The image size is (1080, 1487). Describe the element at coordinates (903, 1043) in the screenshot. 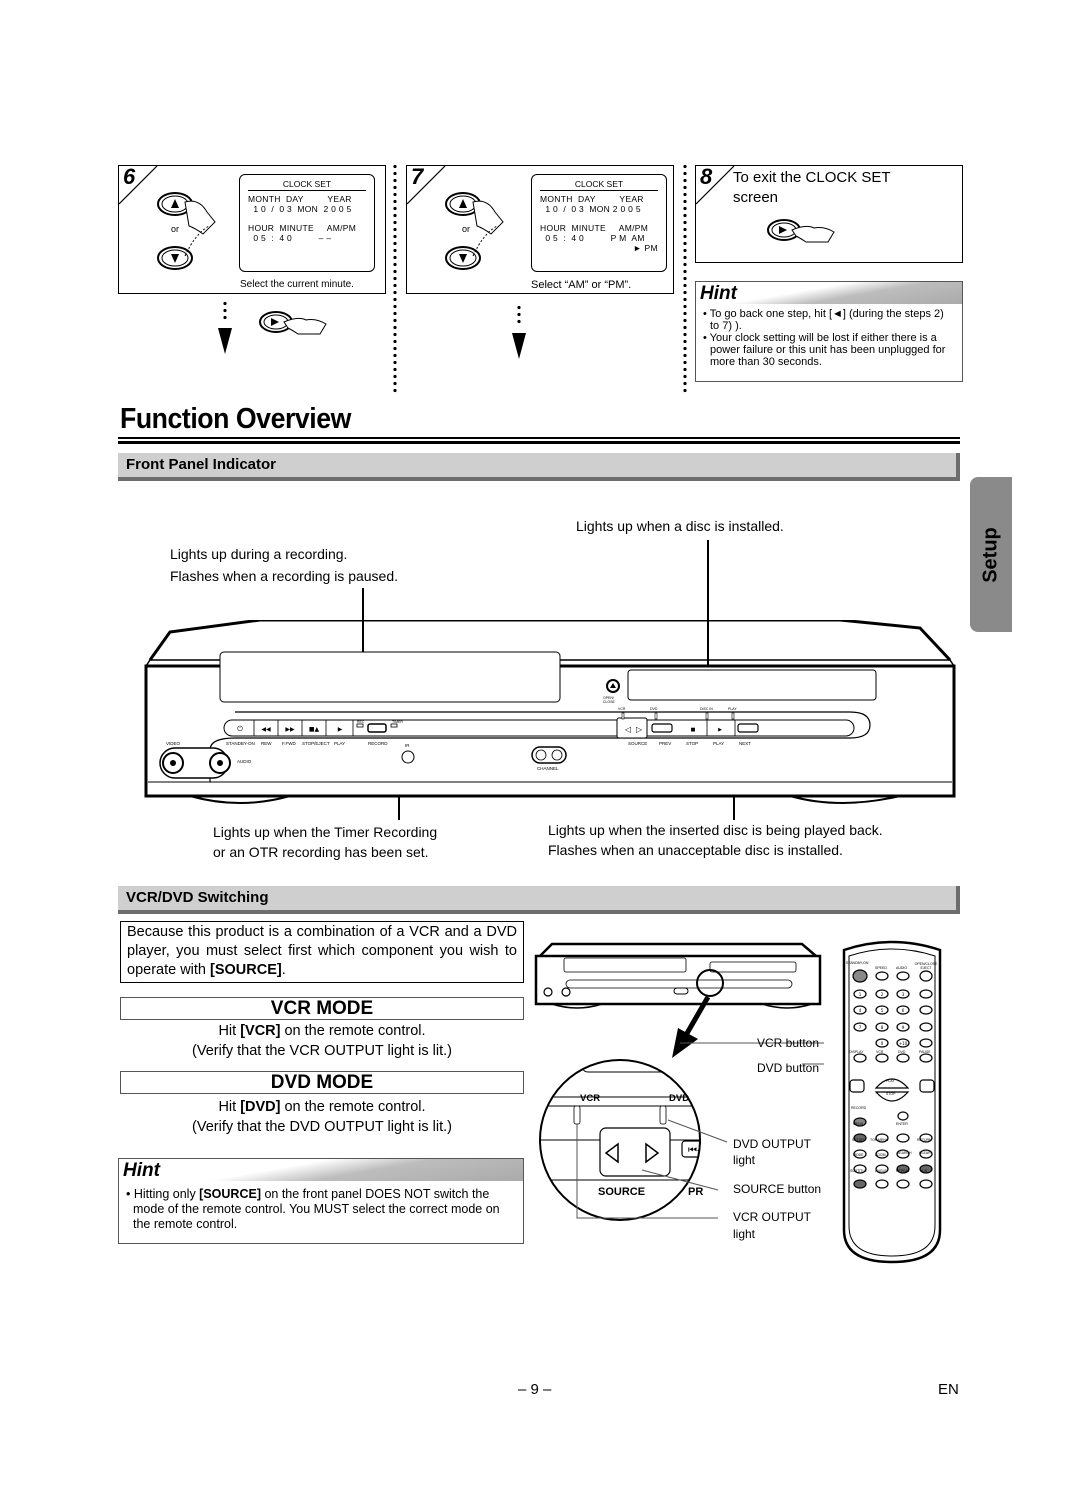

I see `svg-text: +10` at that location.